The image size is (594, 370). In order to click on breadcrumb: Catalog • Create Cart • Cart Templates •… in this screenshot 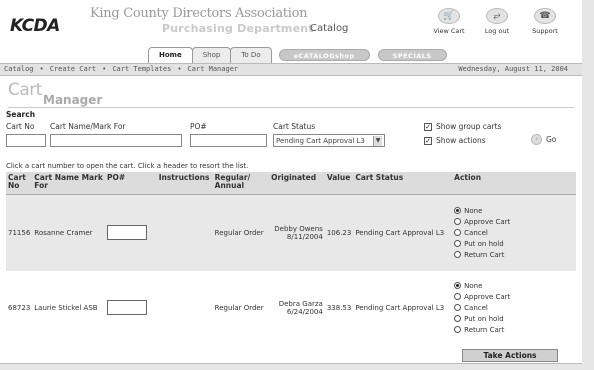, I will do `click(121, 69)`.